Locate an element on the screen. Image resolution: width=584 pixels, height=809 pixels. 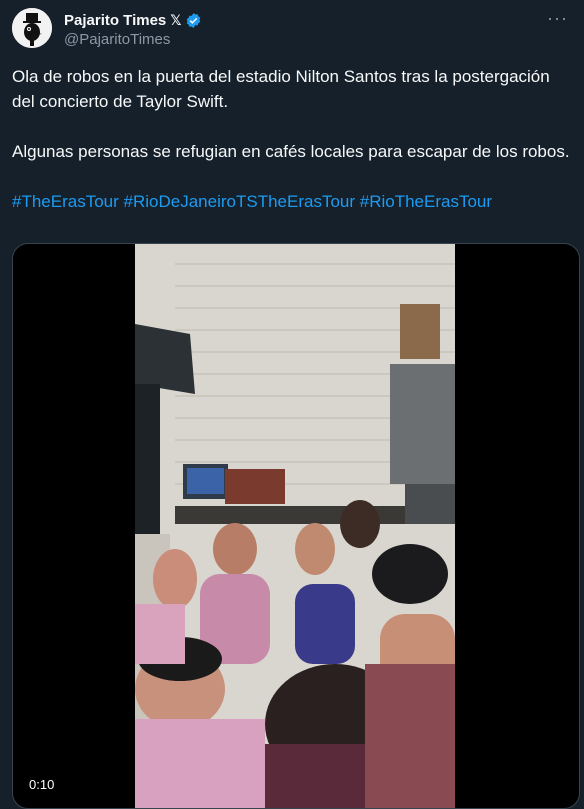
bird-logo-icon is located at coordinates (32, 28).